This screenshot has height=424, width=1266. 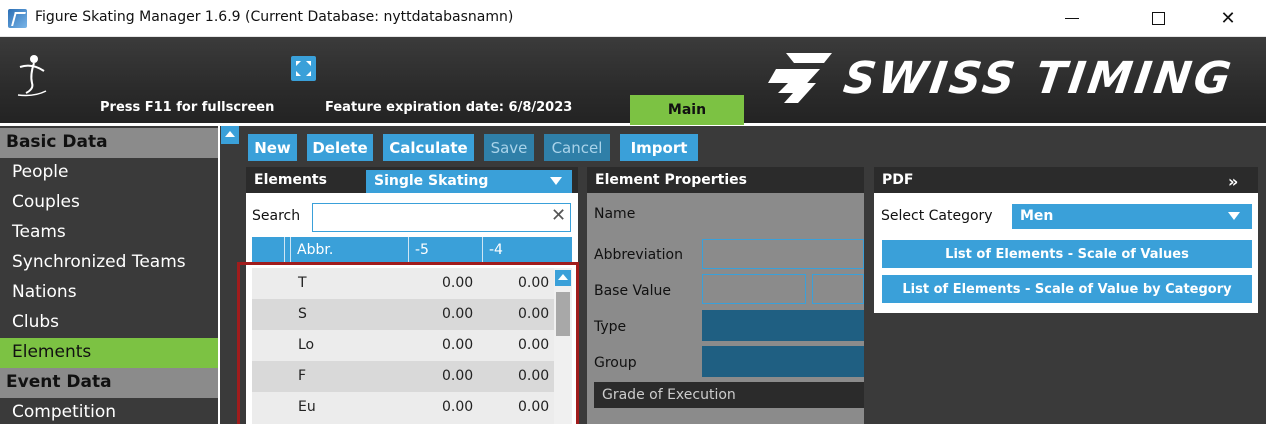 What do you see at coordinates (729, 416) in the screenshot?
I see `goe-values` at bounding box center [729, 416].